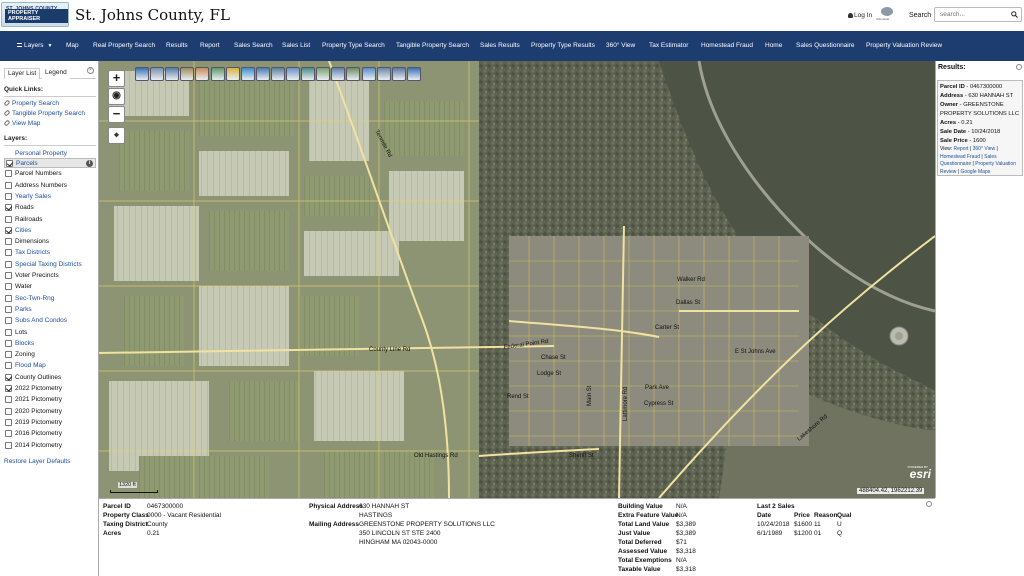  Describe the element at coordinates (157, 74) in the screenshot. I see `map-tool-2-icon` at that location.